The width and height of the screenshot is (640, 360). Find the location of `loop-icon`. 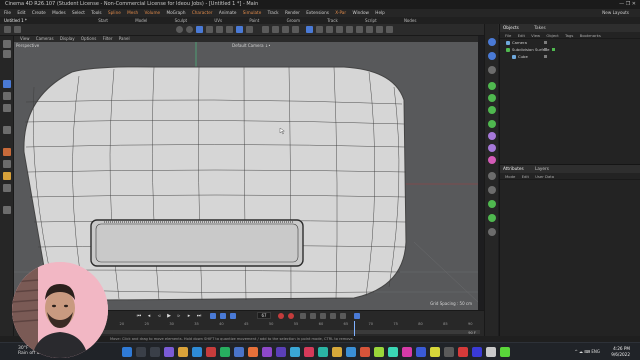

loop-icon is located at coordinates (213, 316).